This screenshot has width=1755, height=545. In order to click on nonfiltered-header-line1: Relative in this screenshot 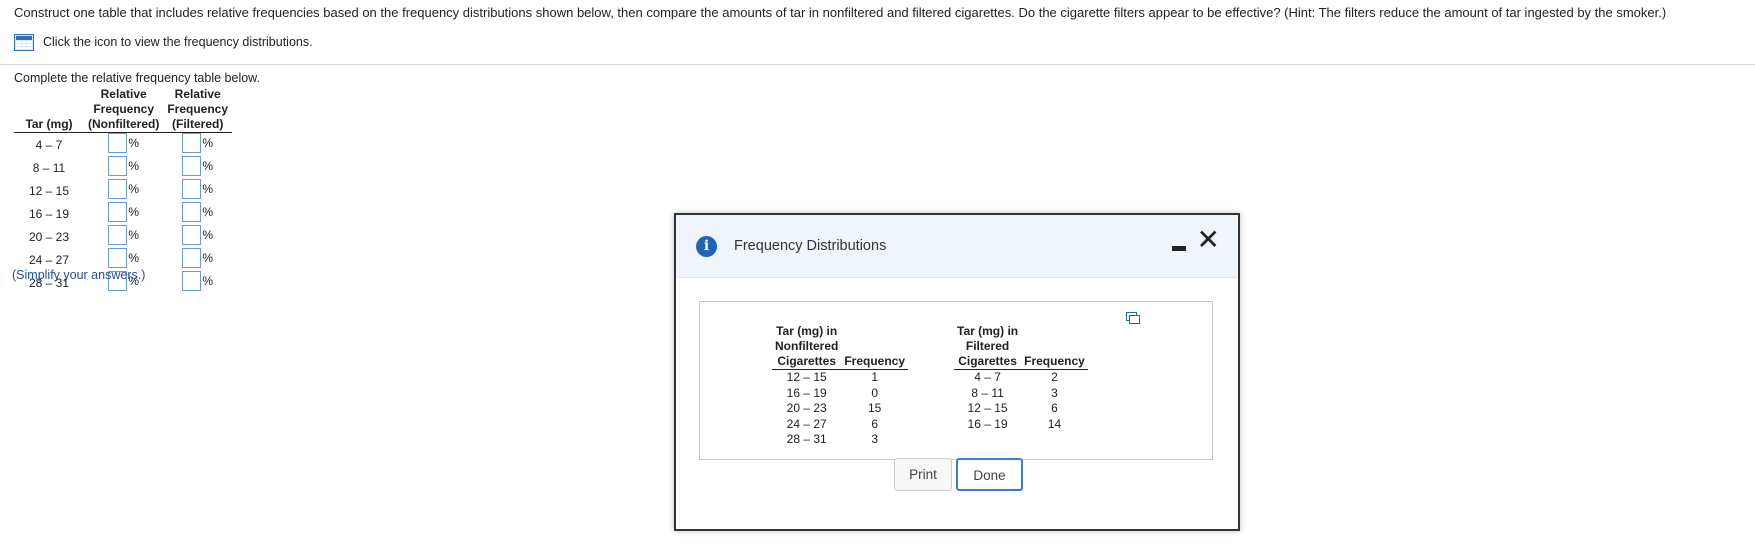, I will do `click(123, 94)`.